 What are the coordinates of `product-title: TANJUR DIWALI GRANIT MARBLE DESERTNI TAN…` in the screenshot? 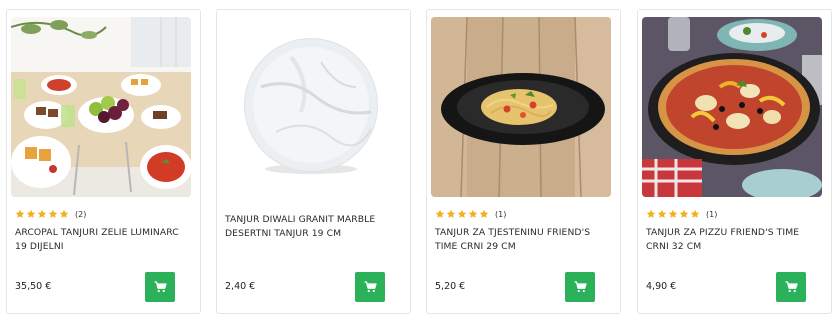 It's located at (313, 226).